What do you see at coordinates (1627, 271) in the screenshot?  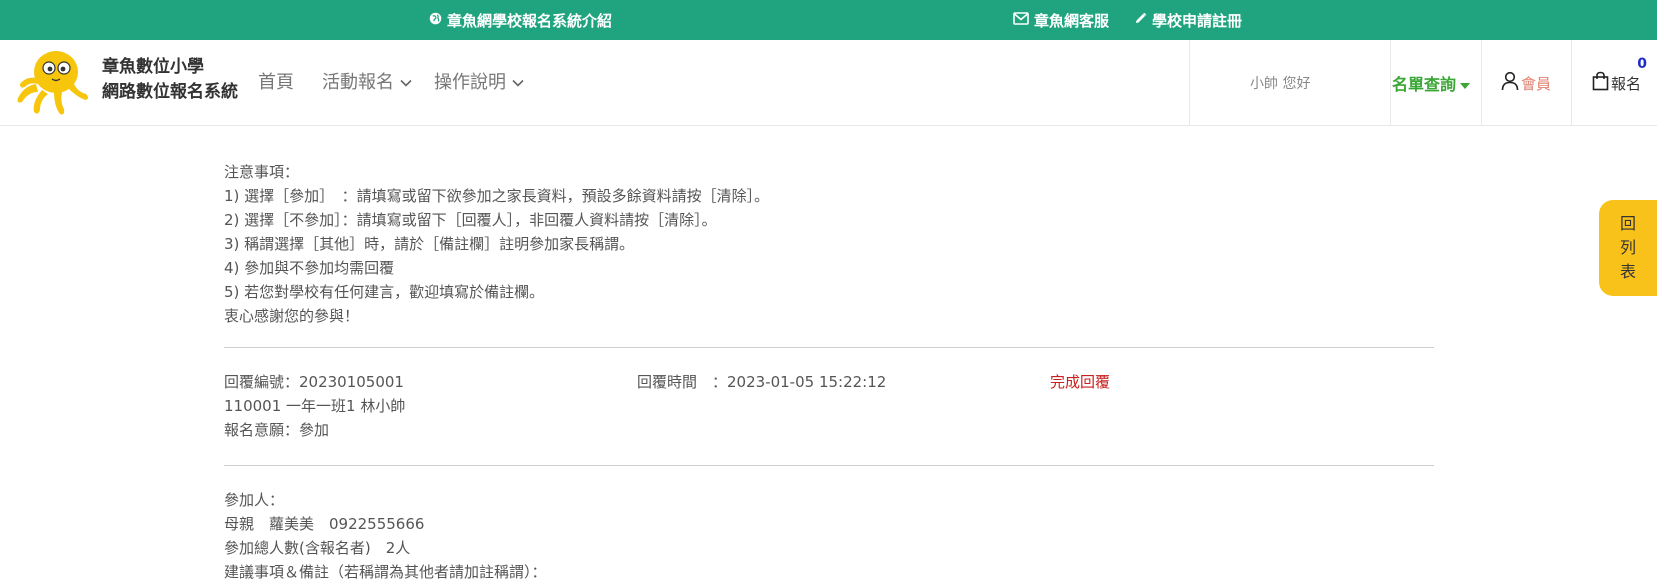 I see `back-to-list-char: 表` at bounding box center [1627, 271].